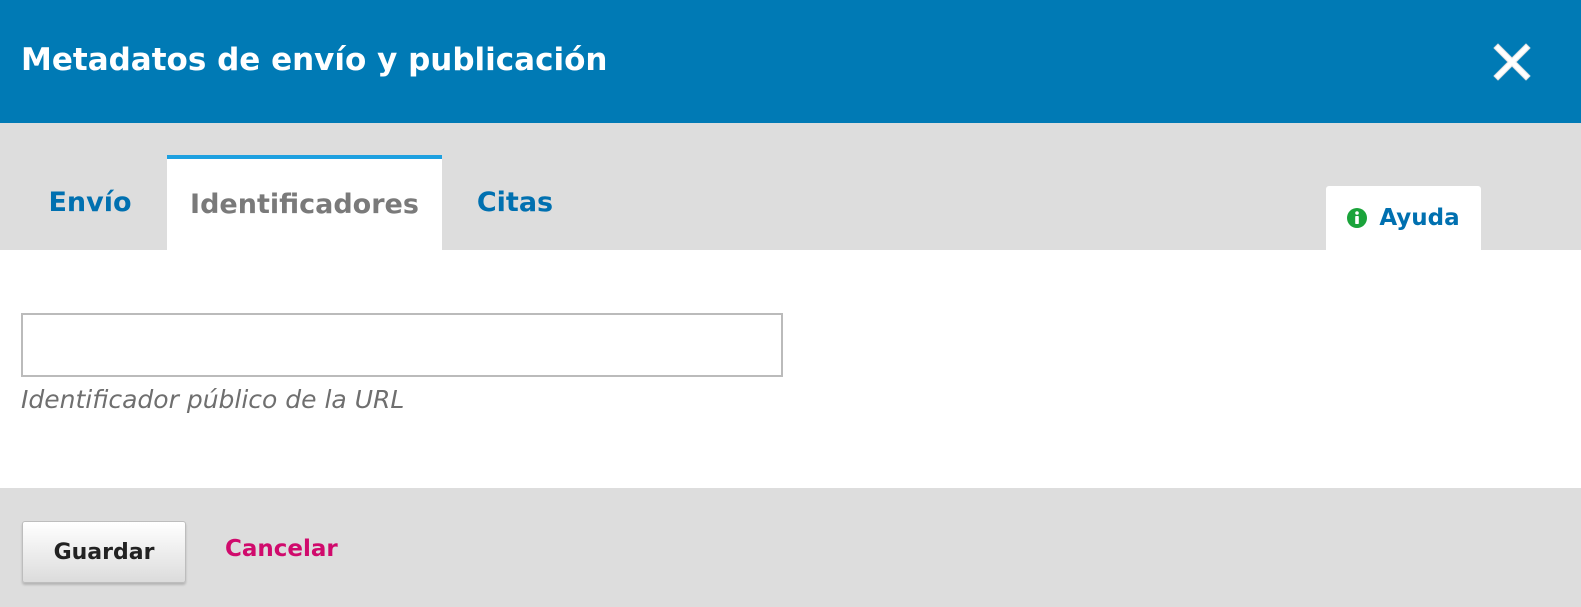 This screenshot has width=1581, height=607. I want to click on help-label: Ayuda, so click(1419, 218).